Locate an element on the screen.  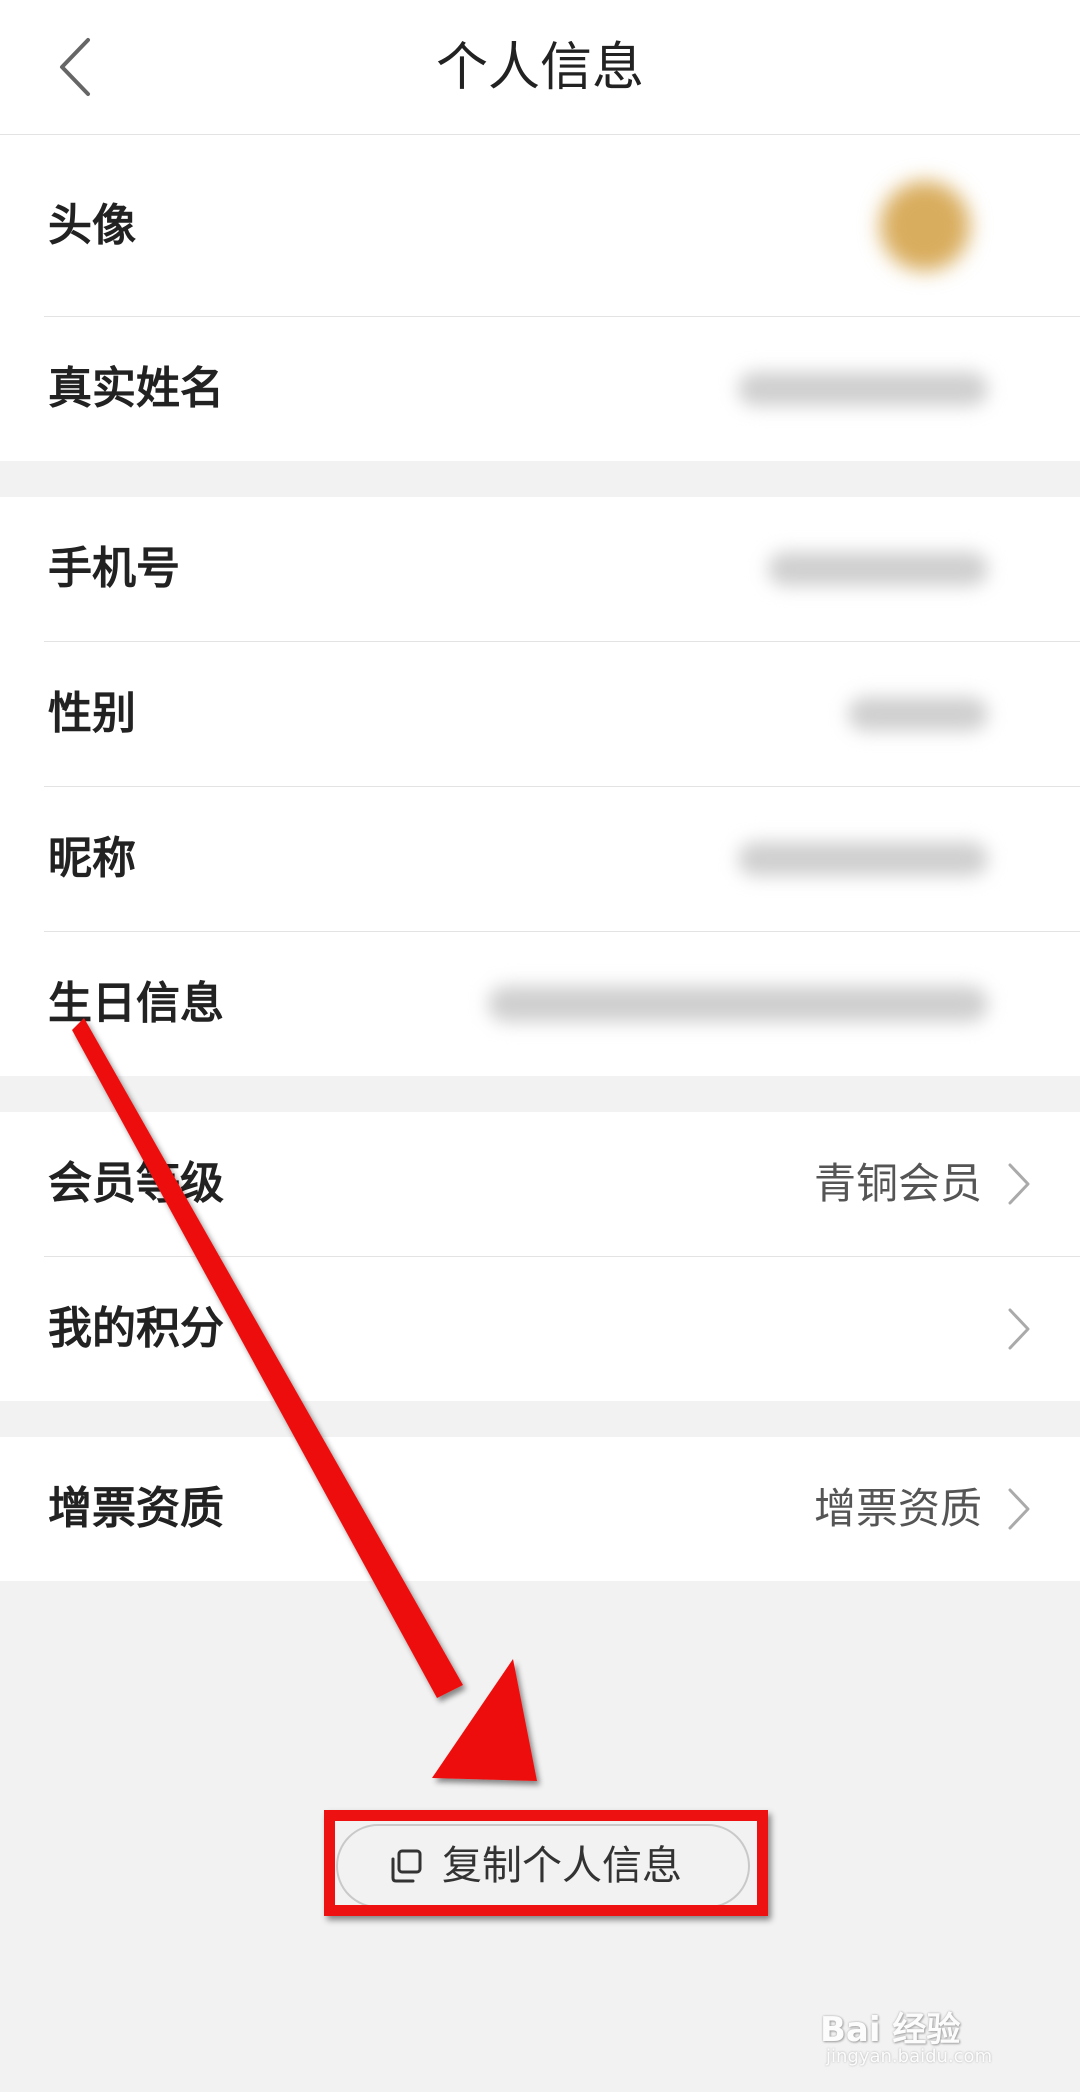
member-level-row: 会员等级 青铜会员 is located at coordinates (540, 1184).